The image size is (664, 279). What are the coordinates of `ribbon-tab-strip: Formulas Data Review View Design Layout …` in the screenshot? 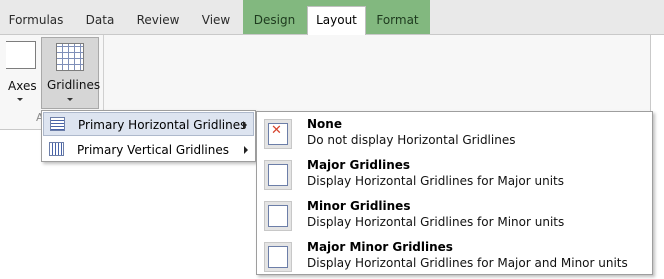 It's located at (332, 18).